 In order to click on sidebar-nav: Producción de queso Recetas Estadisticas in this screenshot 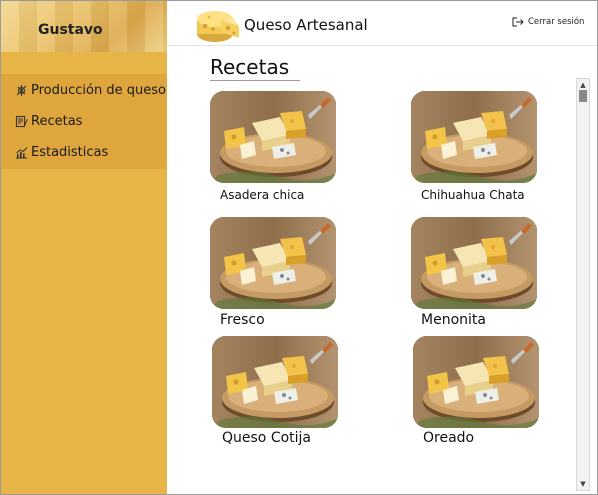, I will do `click(84, 121)`.